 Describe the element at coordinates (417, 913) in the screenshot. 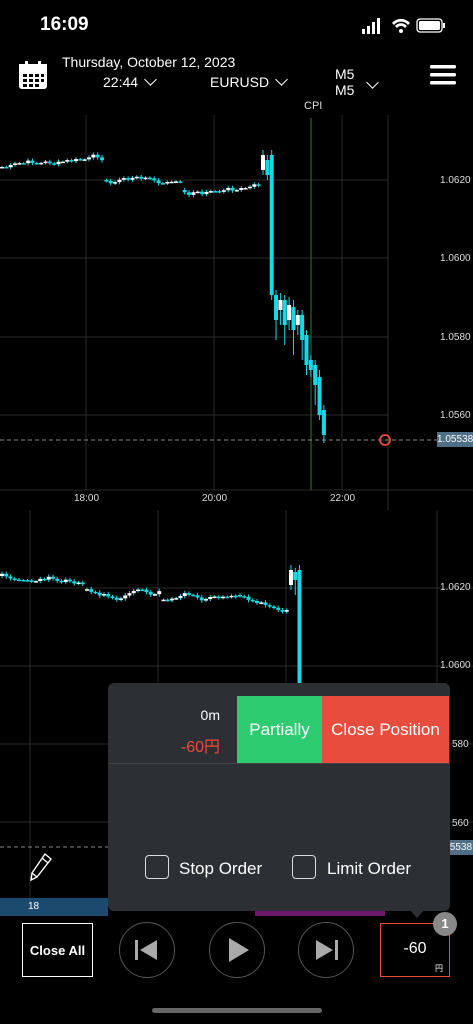

I see `popup-arrow` at that location.